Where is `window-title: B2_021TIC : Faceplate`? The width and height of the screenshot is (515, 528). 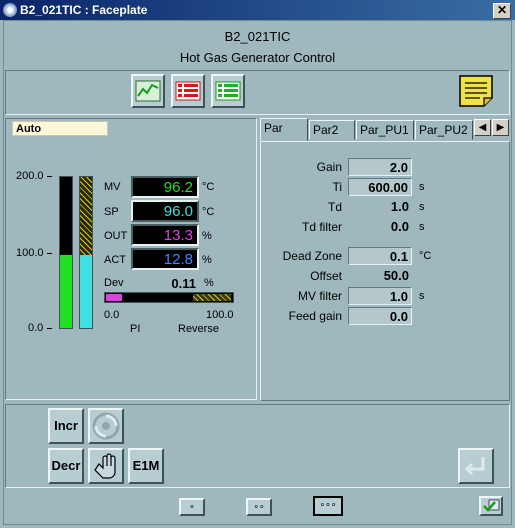 window-title: B2_021TIC : Faceplate is located at coordinates (84, 10).